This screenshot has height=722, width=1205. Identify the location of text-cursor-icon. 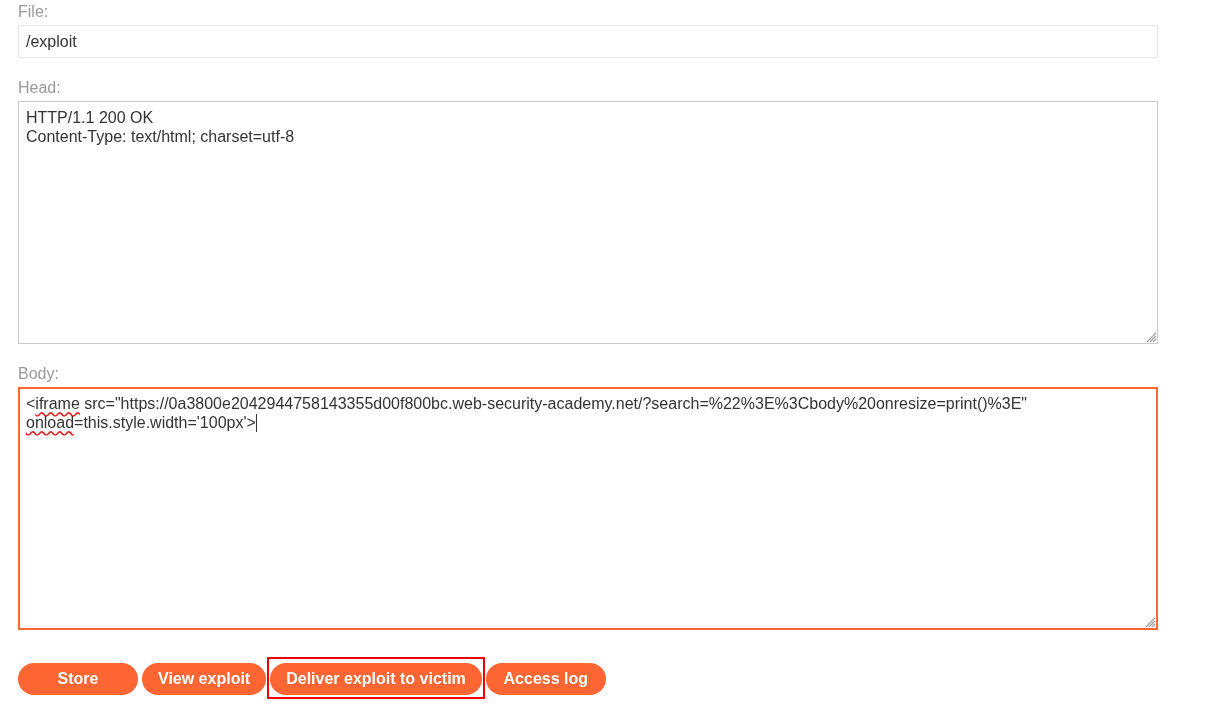
(256, 423).